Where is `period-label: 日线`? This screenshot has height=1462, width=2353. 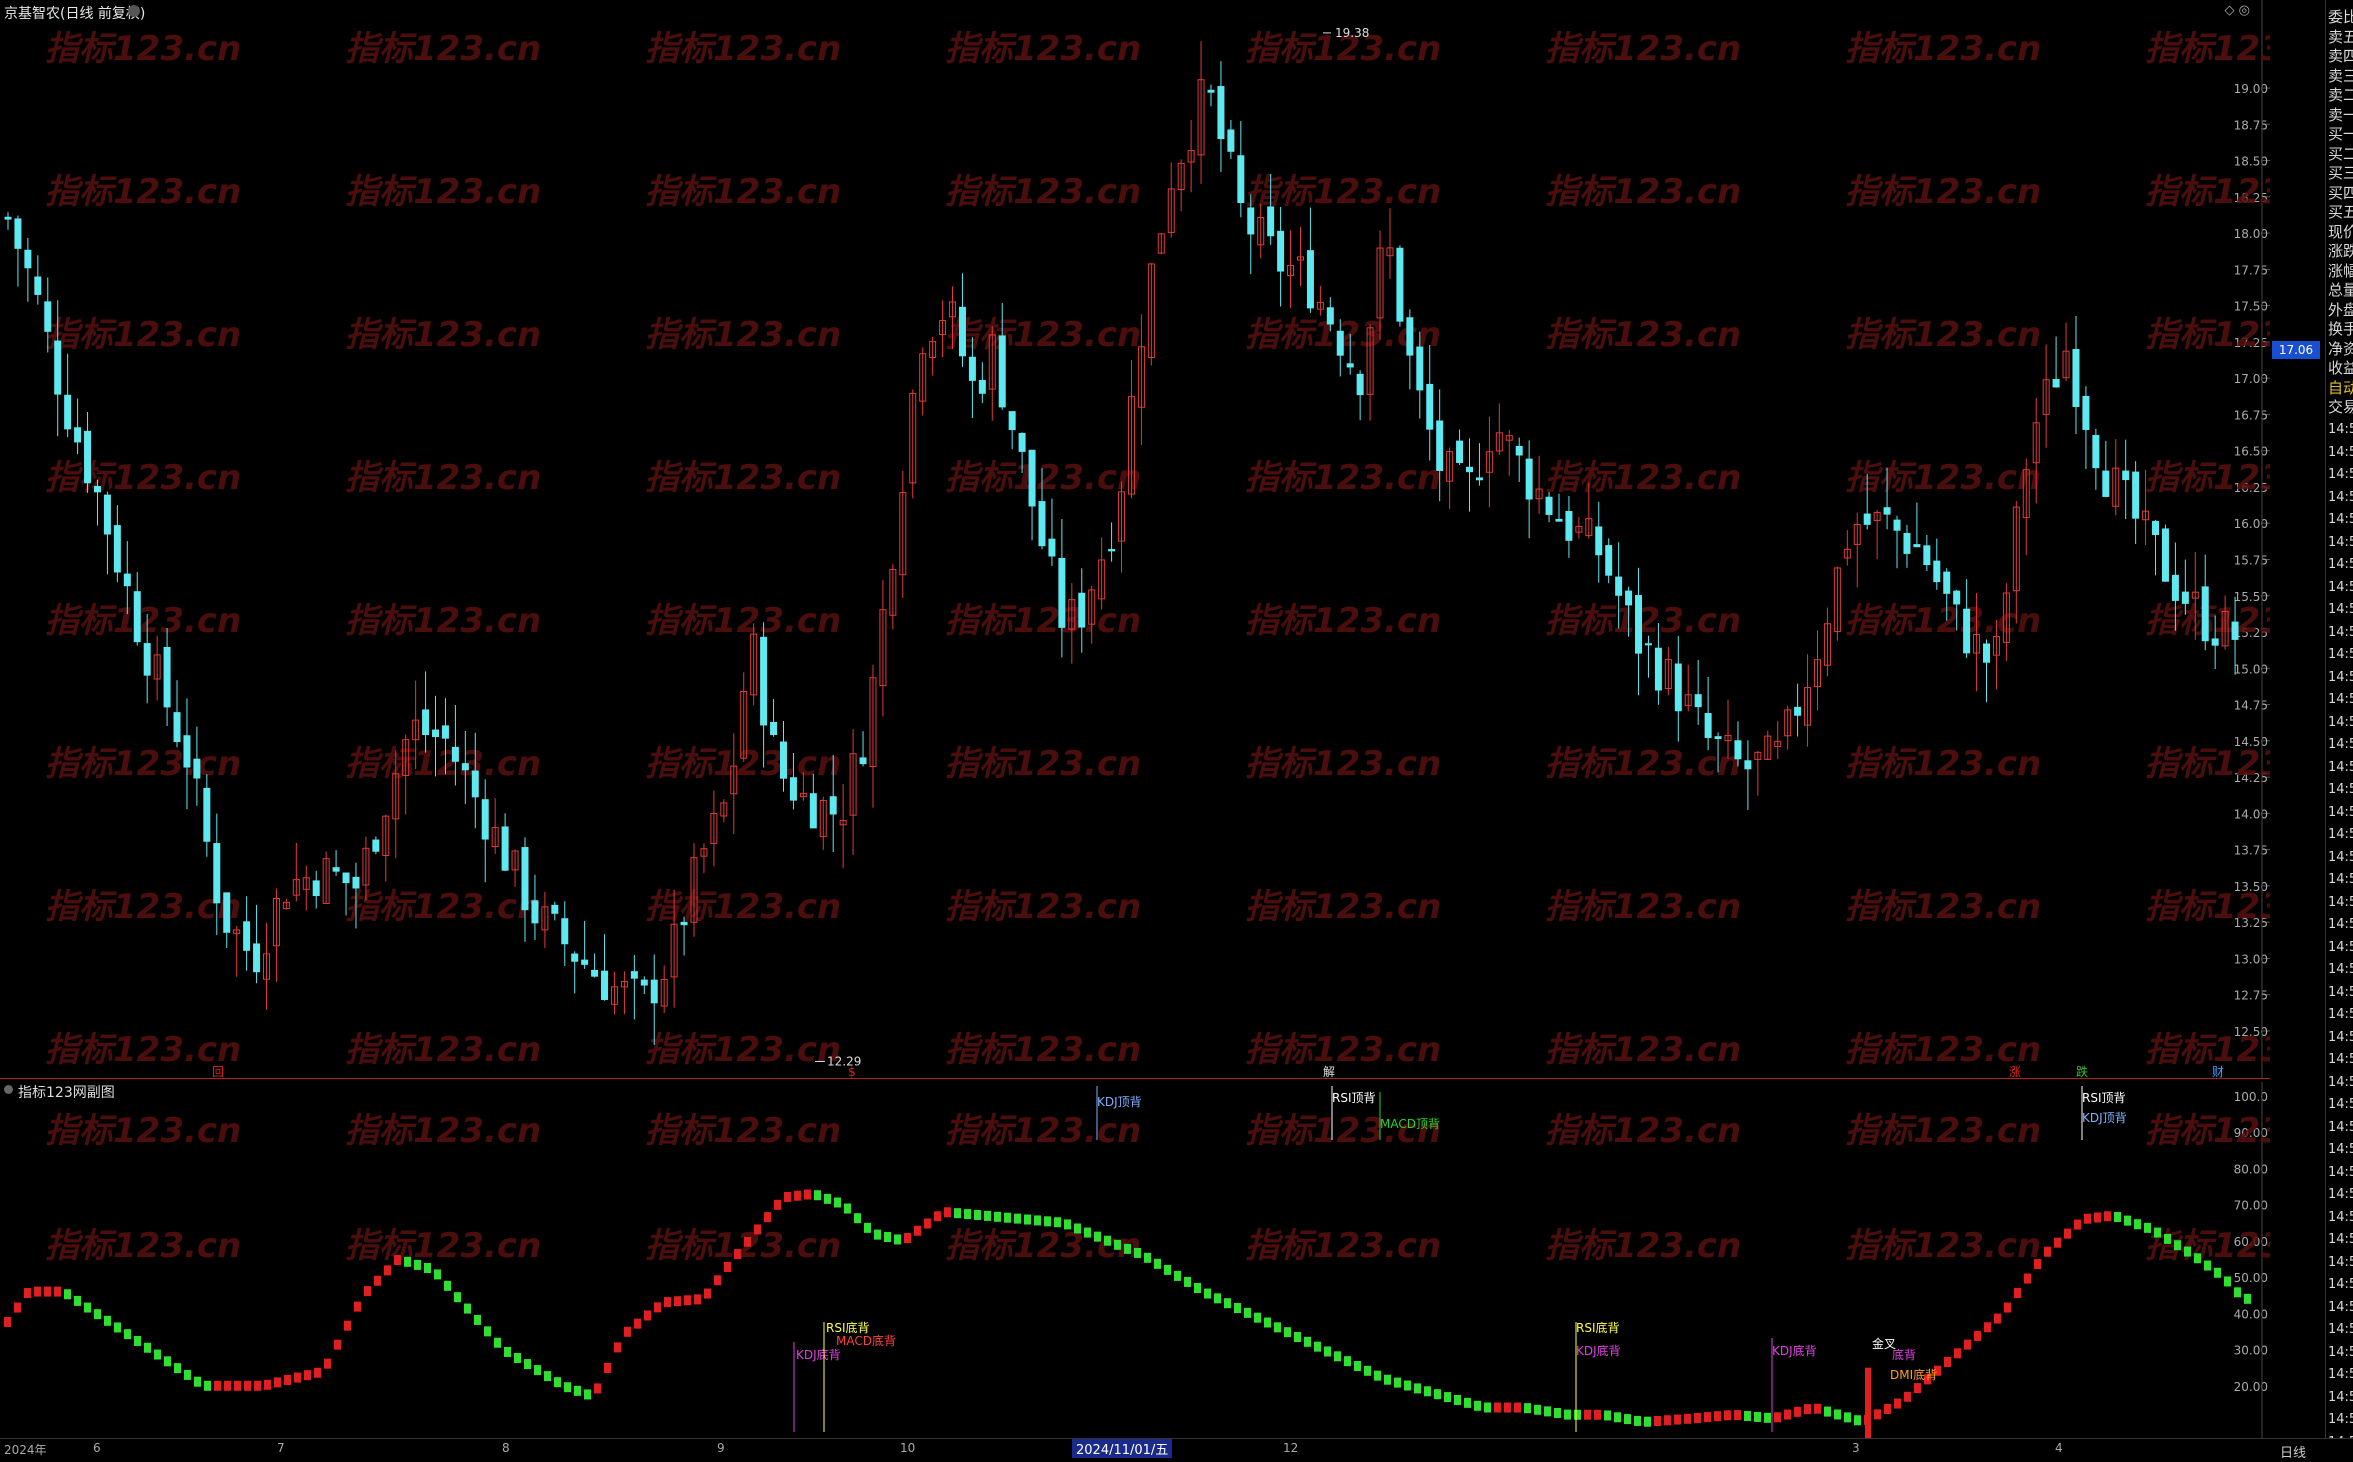 period-label: 日线 is located at coordinates (2293, 1451).